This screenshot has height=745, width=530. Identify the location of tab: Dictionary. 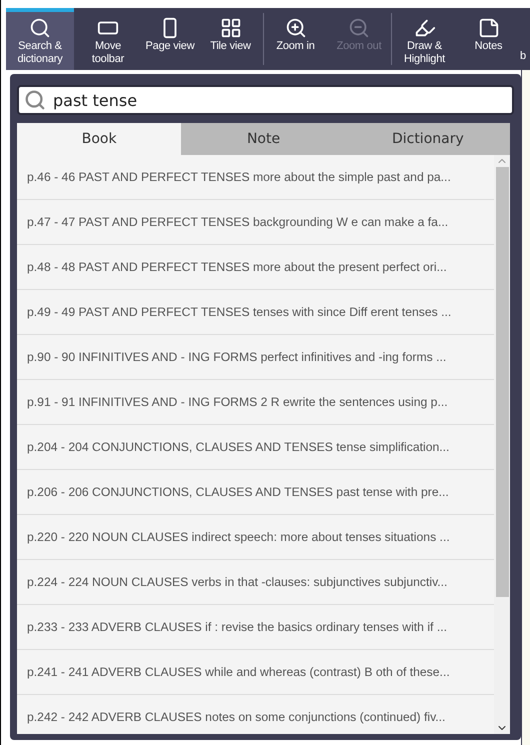
(428, 139).